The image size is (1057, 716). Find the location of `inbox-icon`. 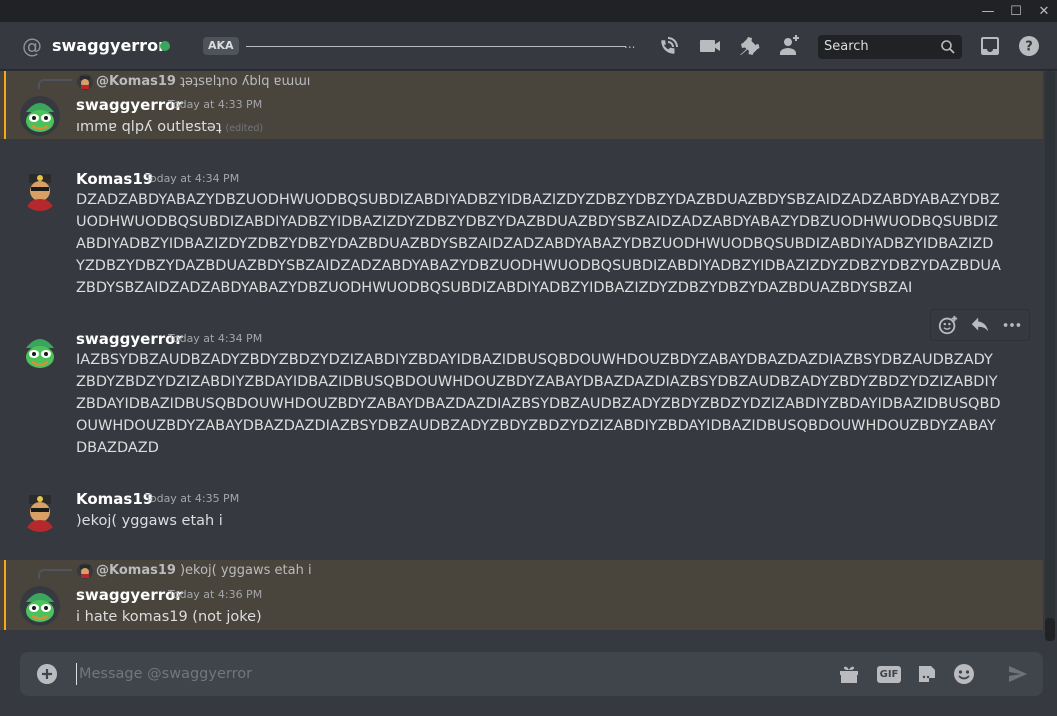

inbox-icon is located at coordinates (990, 46).